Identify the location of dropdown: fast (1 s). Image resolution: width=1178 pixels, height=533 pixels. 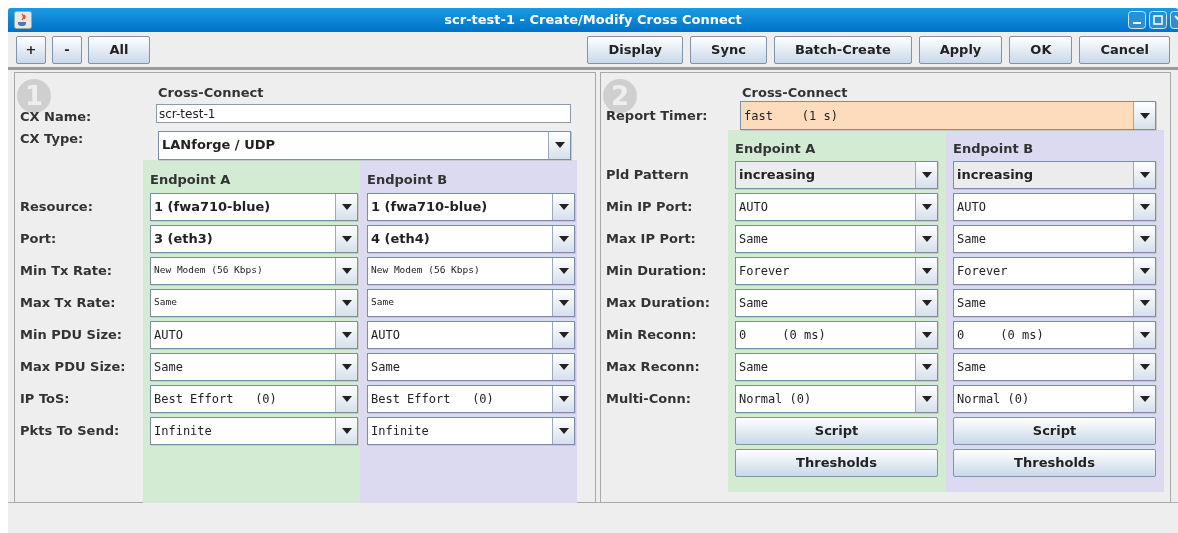
(948, 115).